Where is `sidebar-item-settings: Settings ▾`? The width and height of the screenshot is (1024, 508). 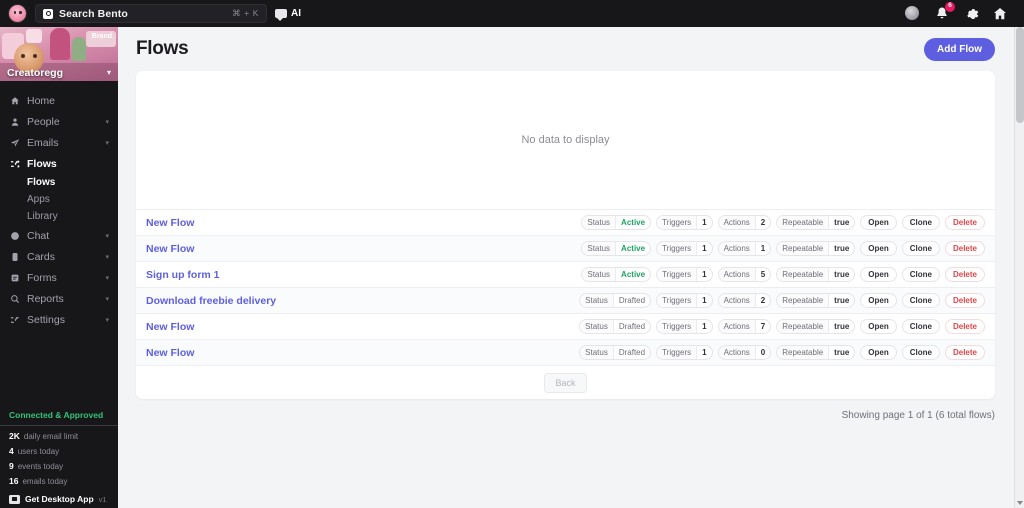 sidebar-item-settings: Settings ▾ is located at coordinates (59, 319).